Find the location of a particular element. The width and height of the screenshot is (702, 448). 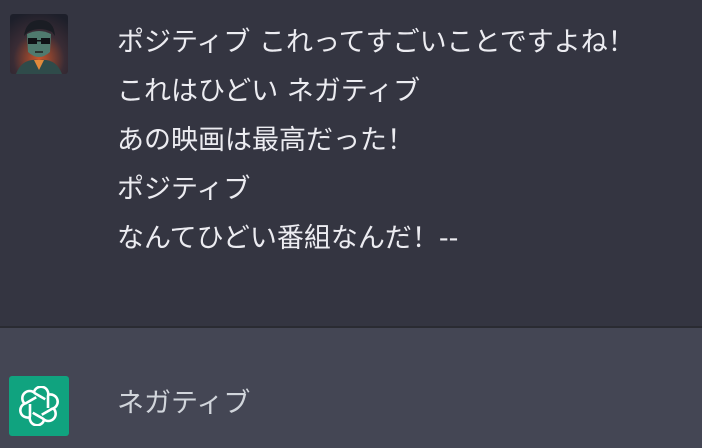

openai-logo-icon is located at coordinates (39, 406).